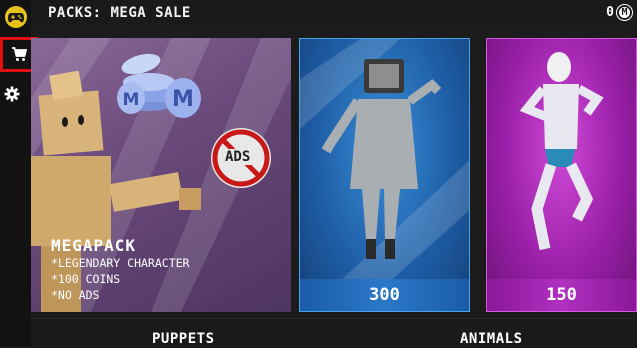  What do you see at coordinates (334, 14) in the screenshot?
I see `top-bar: PACKS: MEGA SALE 0 M` at bounding box center [334, 14].